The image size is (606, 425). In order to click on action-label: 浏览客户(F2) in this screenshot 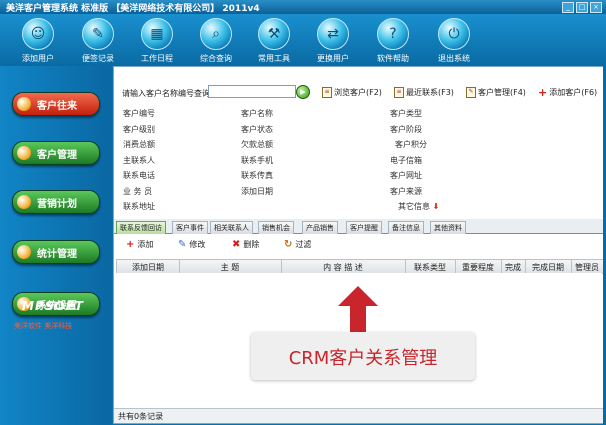, I will do `click(358, 92)`.